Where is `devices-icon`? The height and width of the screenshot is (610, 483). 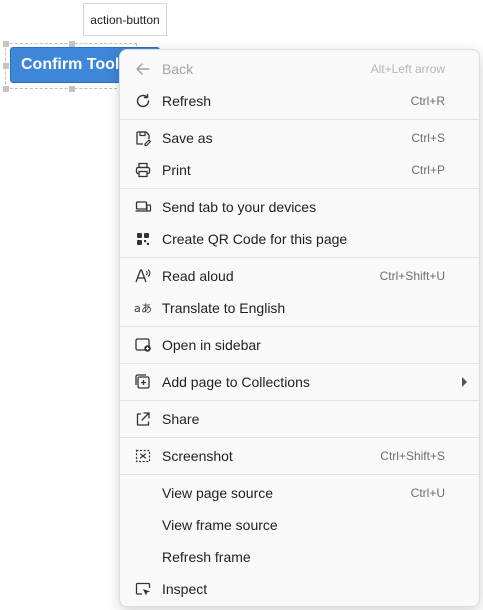 devices-icon is located at coordinates (143, 207).